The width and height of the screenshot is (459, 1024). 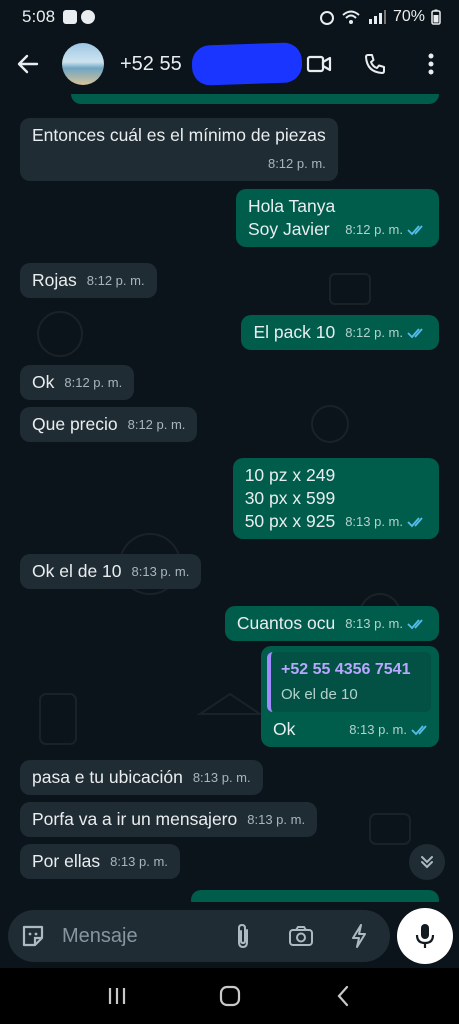 I want to click on more-options-button, so click(x=431, y=64).